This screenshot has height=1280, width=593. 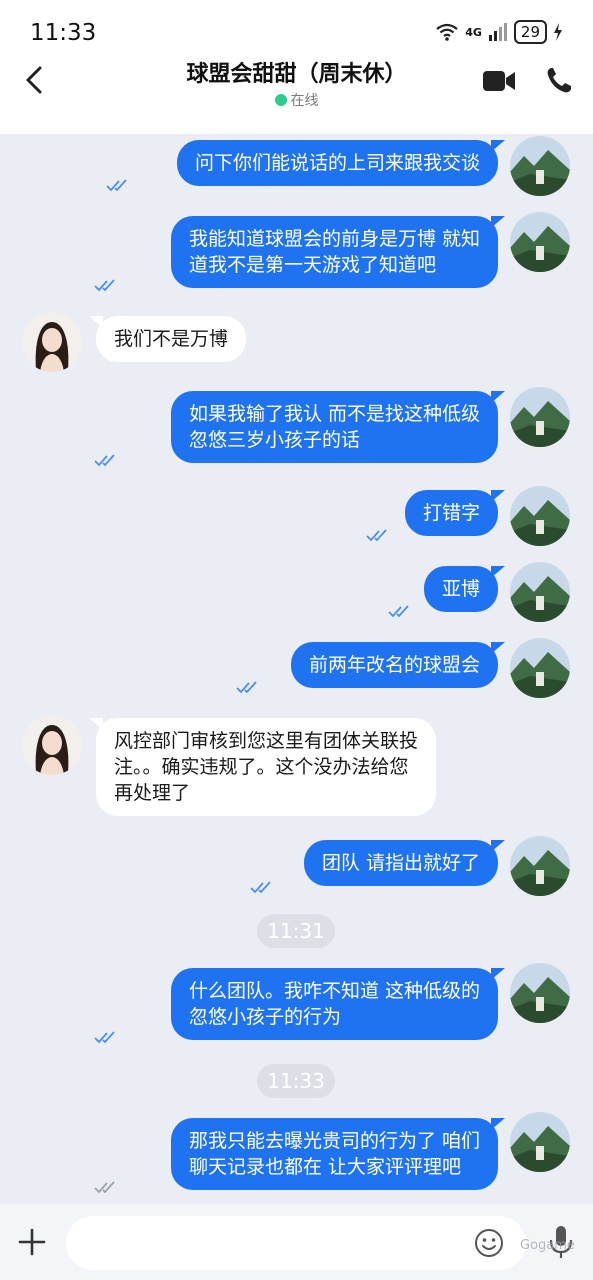 I want to click on message-line: 团队 请指出就好了, so click(x=400, y=863).